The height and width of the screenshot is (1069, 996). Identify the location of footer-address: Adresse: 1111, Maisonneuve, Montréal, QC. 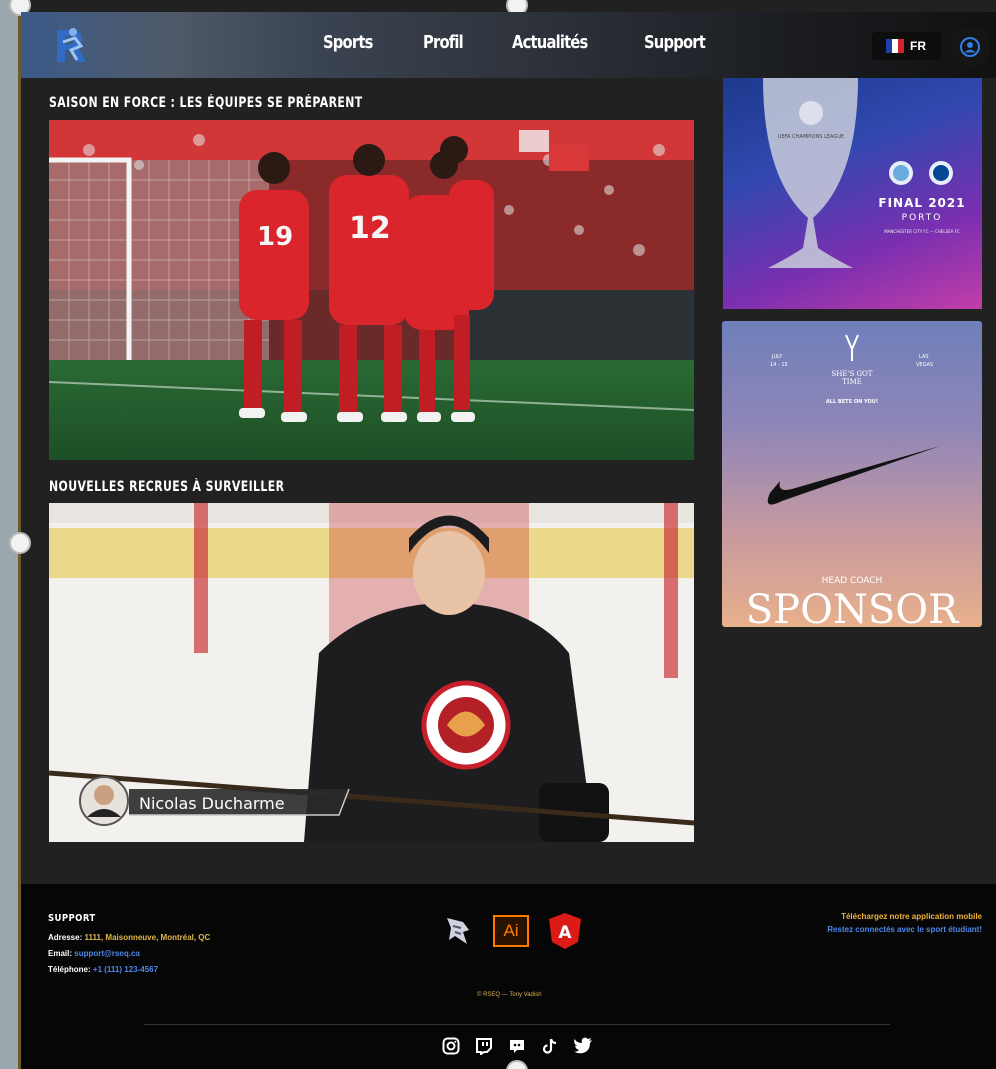
(129, 937).